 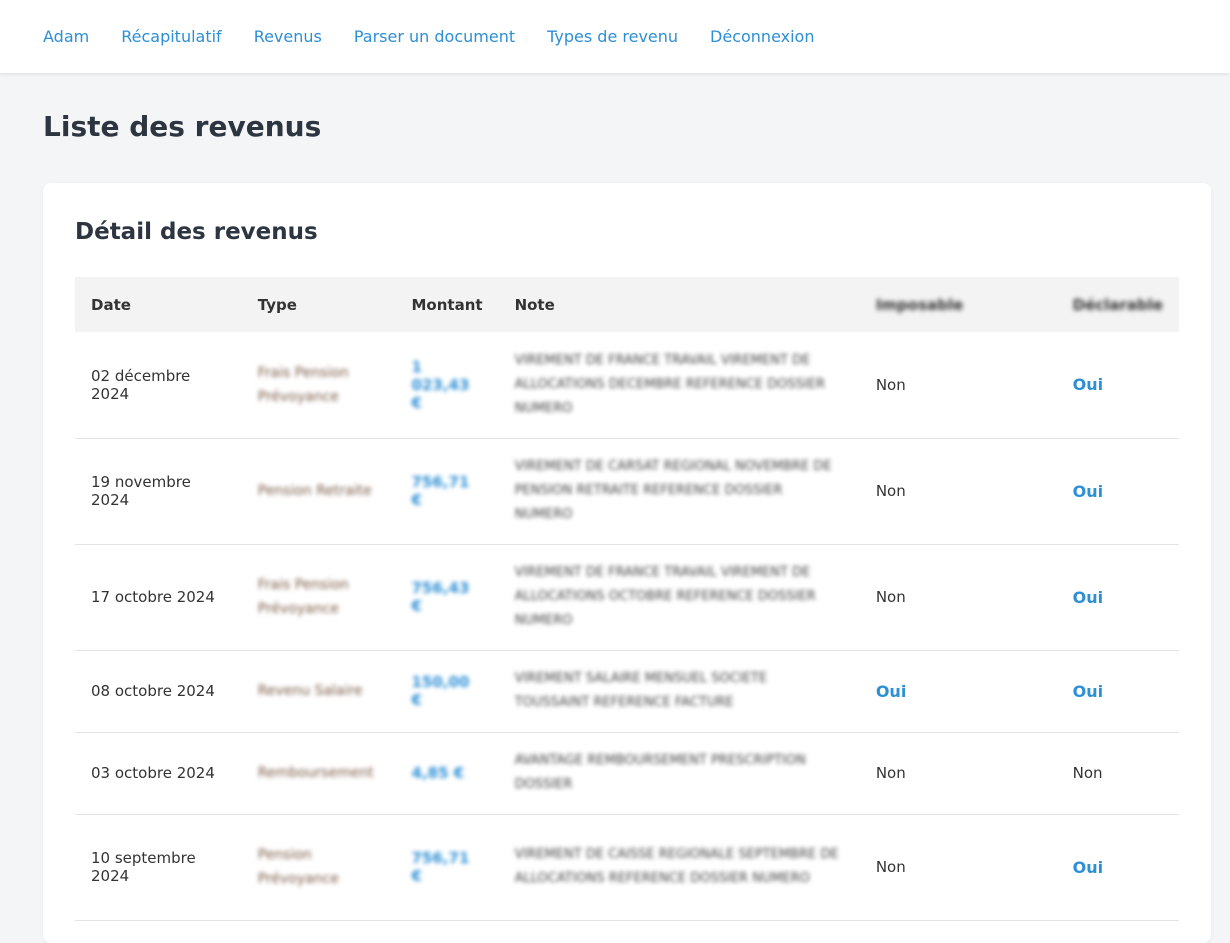 I want to click on row-date: 08 octobre 2024, so click(x=158, y=691).